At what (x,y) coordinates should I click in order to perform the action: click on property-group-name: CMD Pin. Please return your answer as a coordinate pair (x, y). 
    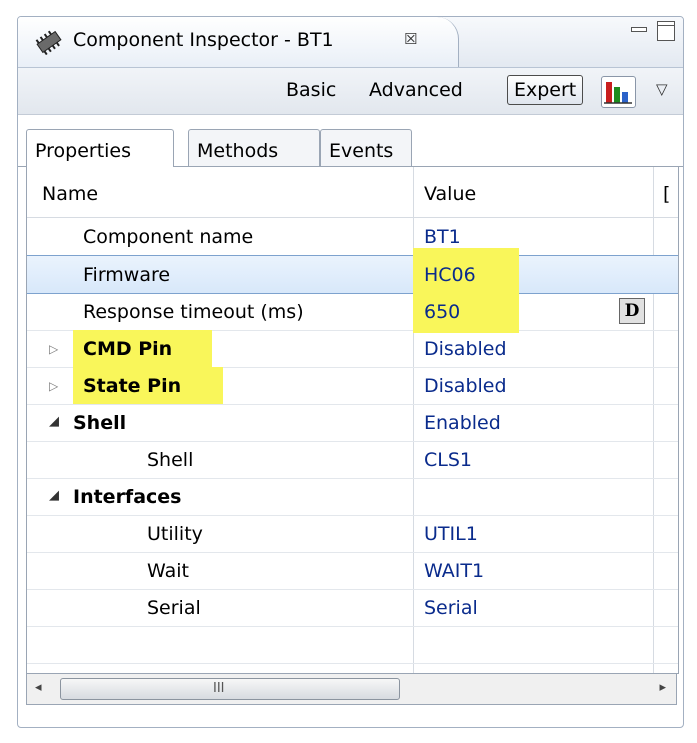
    Looking at the image, I should click on (128, 349).